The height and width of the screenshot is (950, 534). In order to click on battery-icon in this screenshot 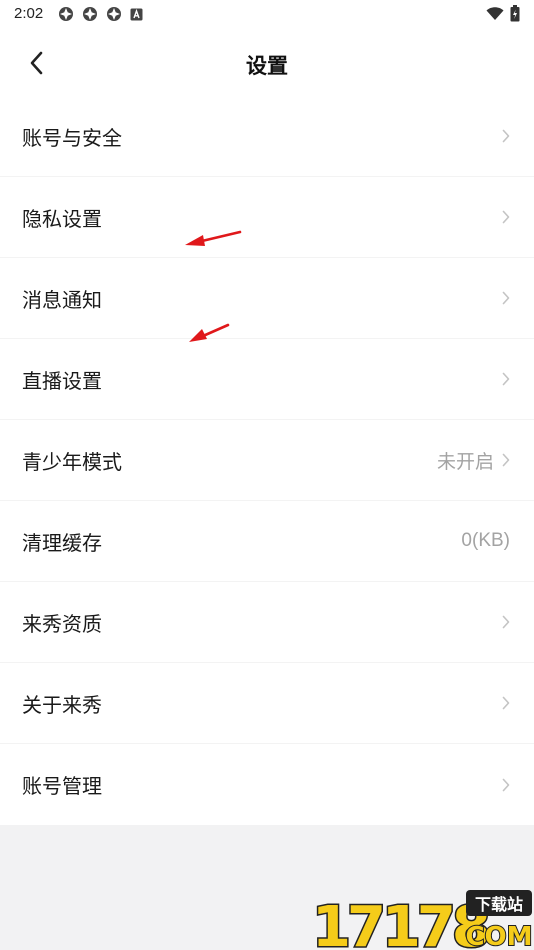, I will do `click(515, 13)`.